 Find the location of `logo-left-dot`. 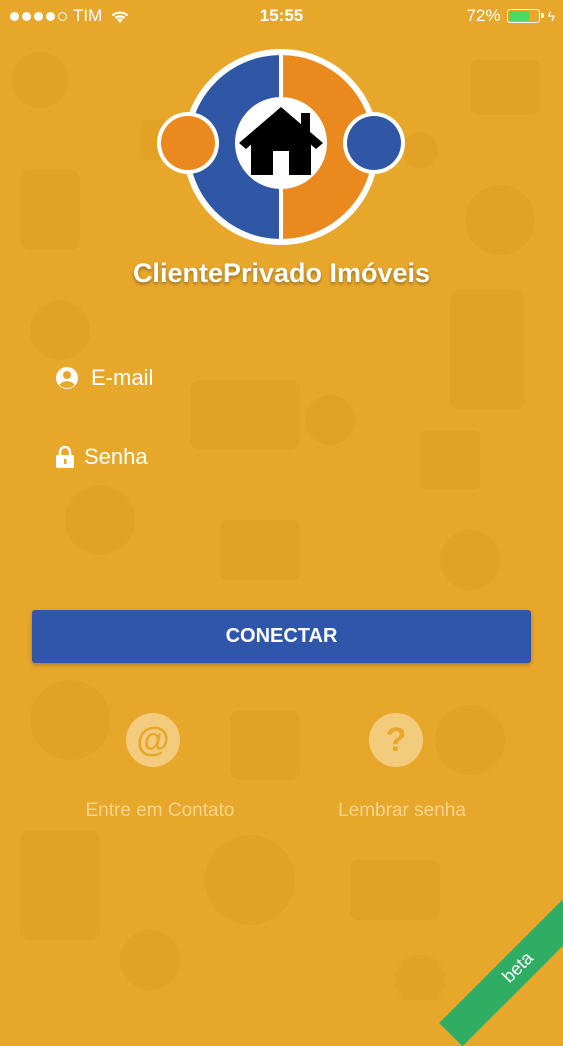

logo-left-dot is located at coordinates (188, 143).